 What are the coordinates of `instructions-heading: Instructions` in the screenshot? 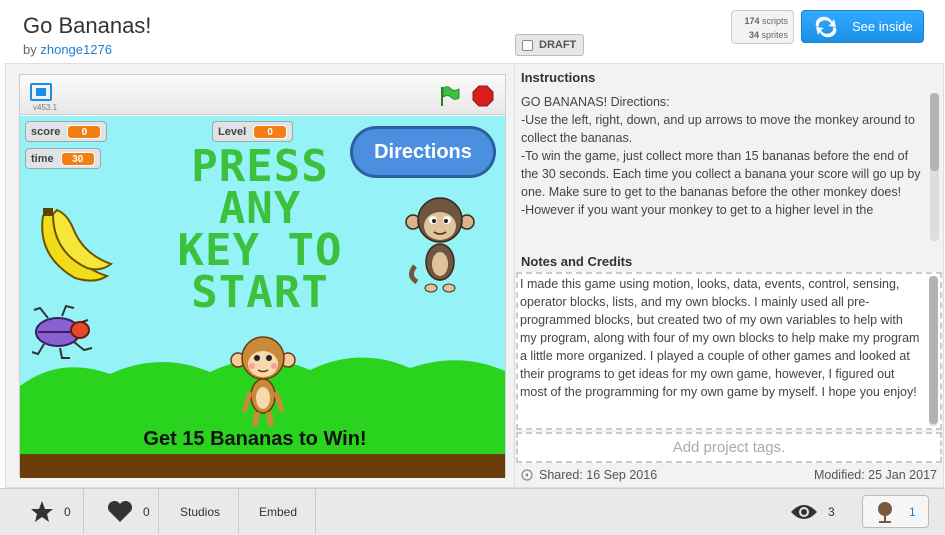 It's located at (558, 77).